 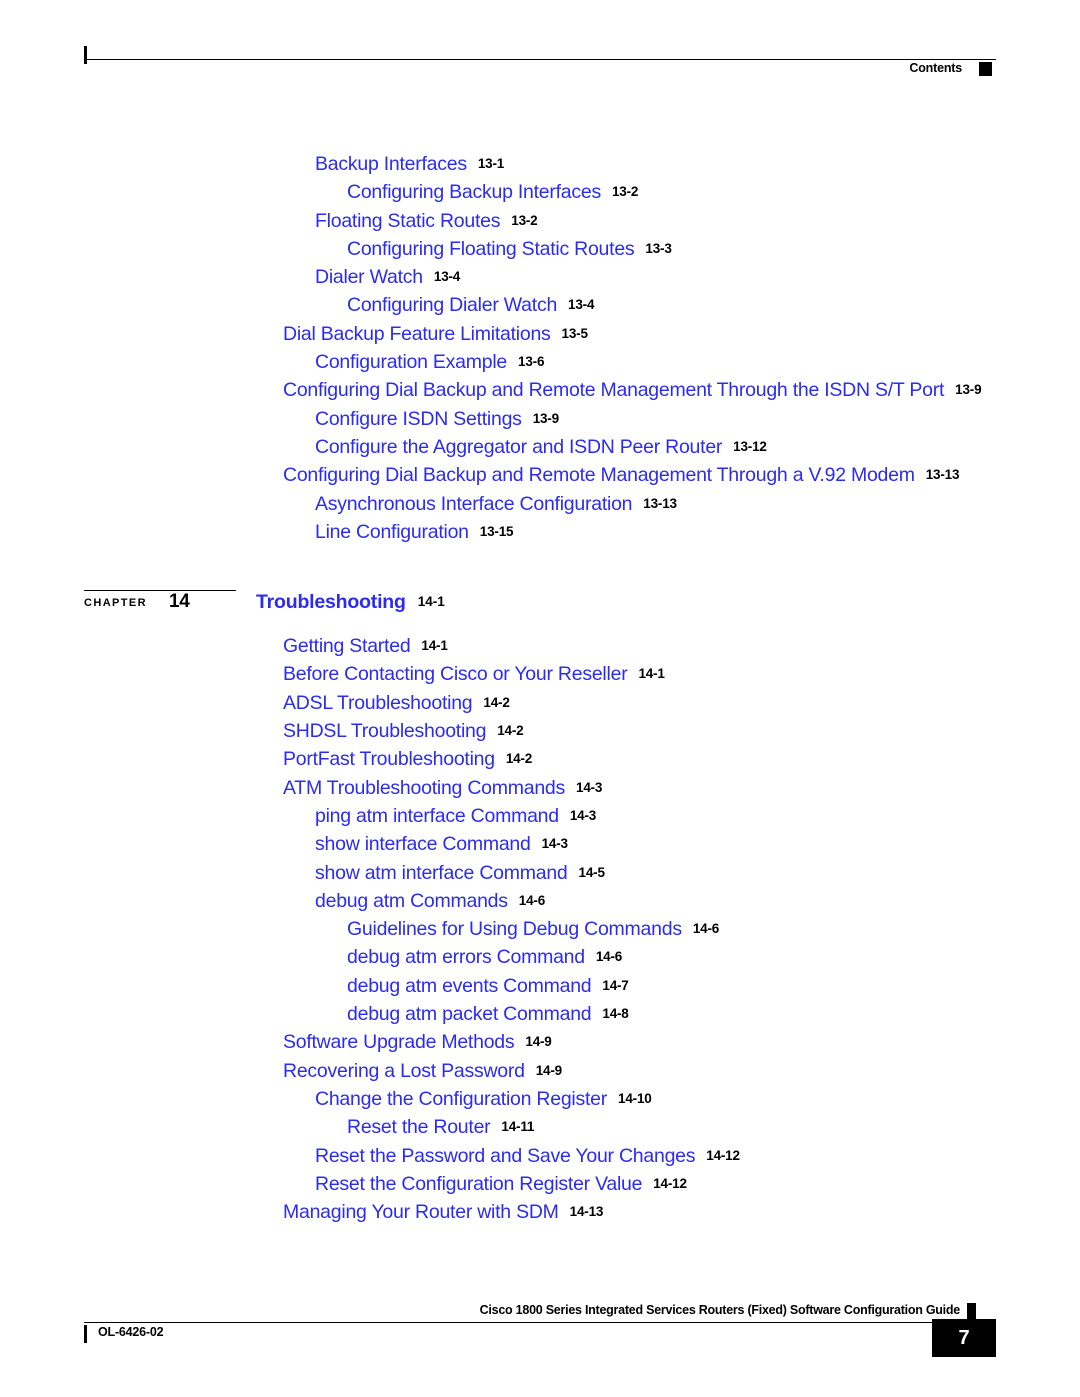 I want to click on toc-entry: show interface Command 14-3, so click(x=540, y=844).